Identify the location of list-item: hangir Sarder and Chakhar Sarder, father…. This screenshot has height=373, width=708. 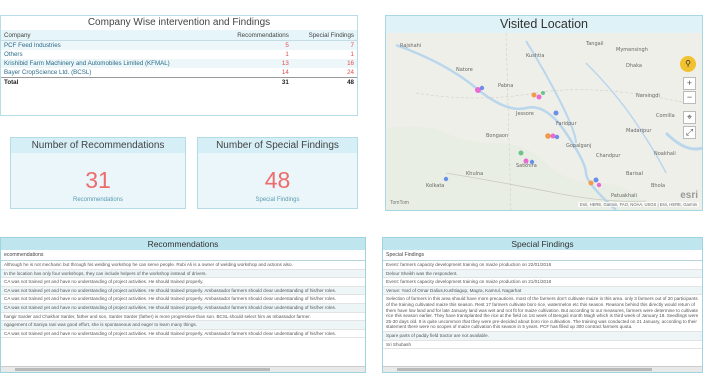
(183, 317).